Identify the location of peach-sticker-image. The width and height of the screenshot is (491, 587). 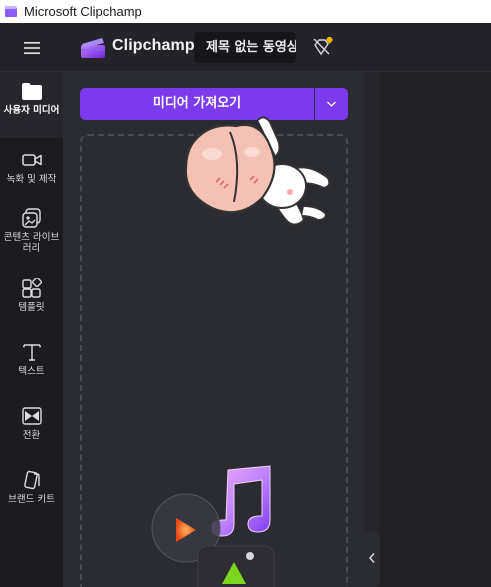
(257, 171).